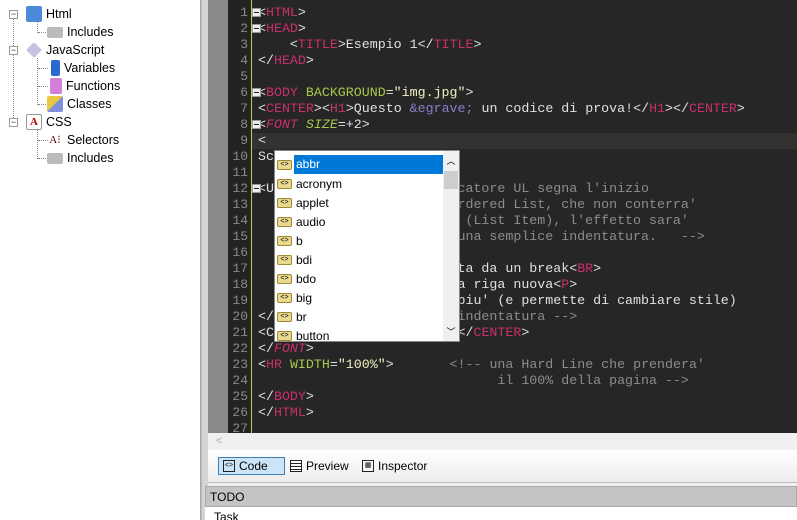 This screenshot has width=797, height=520. Describe the element at coordinates (282, 29) in the screenshot. I see `code-line-2: <HEAD>` at that location.